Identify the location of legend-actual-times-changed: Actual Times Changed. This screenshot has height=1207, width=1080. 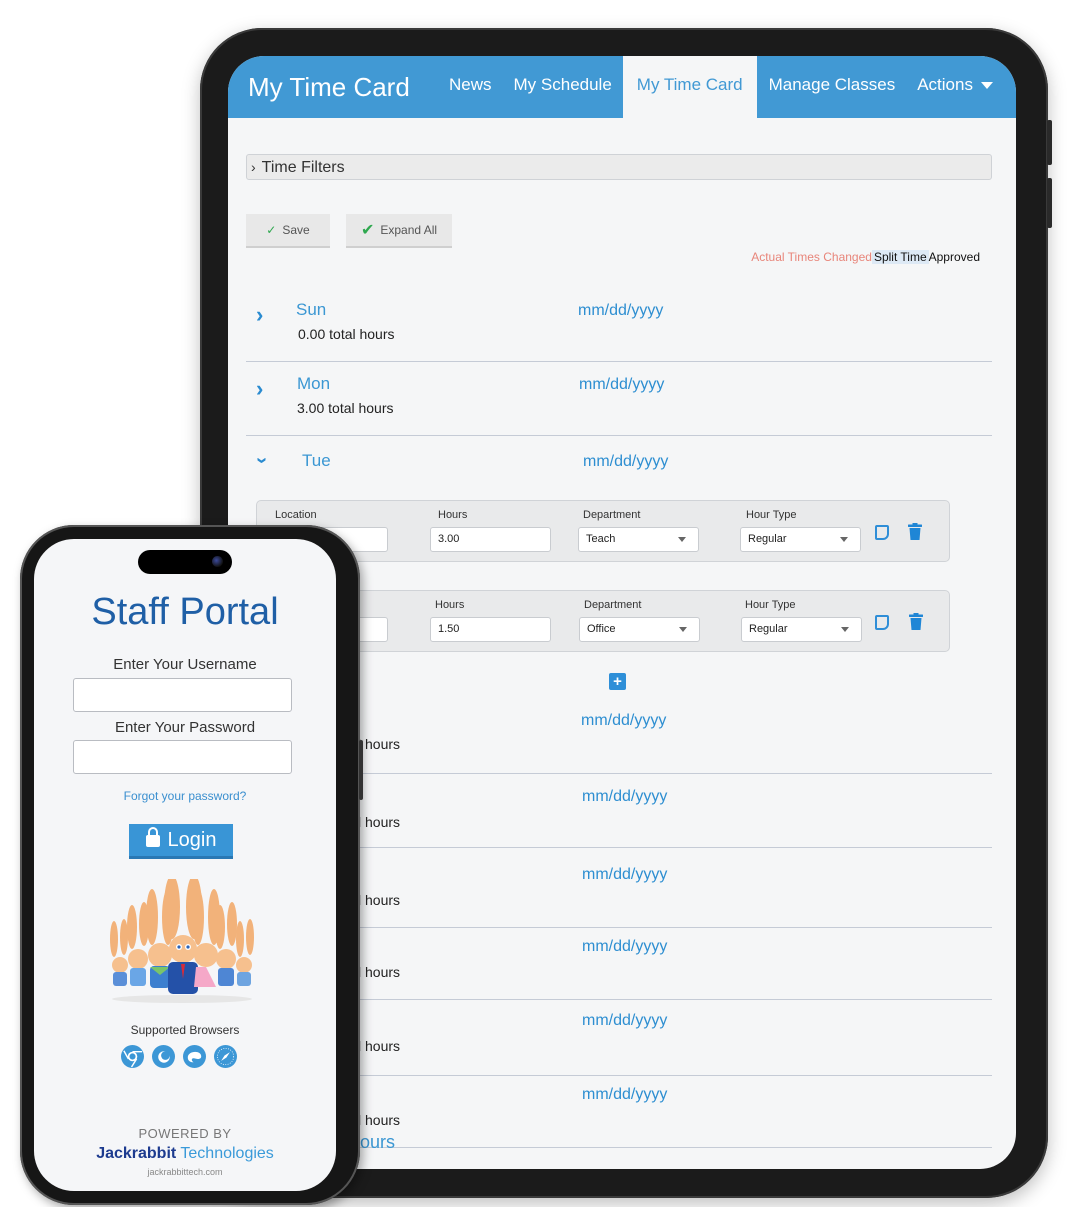
(811, 257).